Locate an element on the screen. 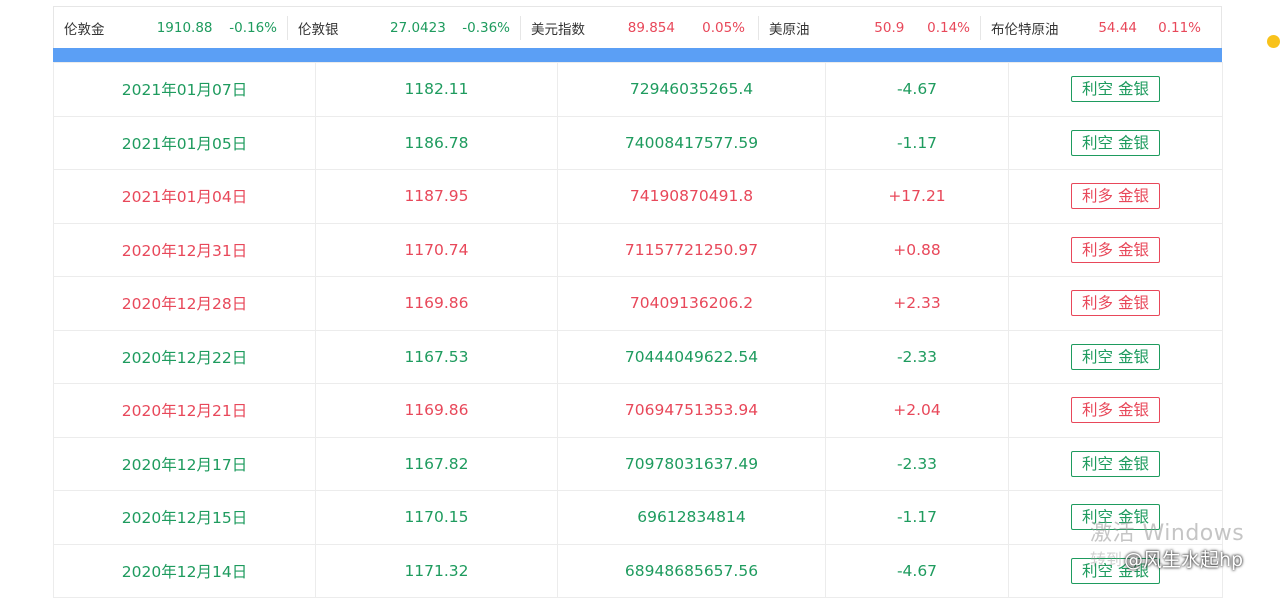  ticker-name: 美元指数 is located at coordinates (558, 29).